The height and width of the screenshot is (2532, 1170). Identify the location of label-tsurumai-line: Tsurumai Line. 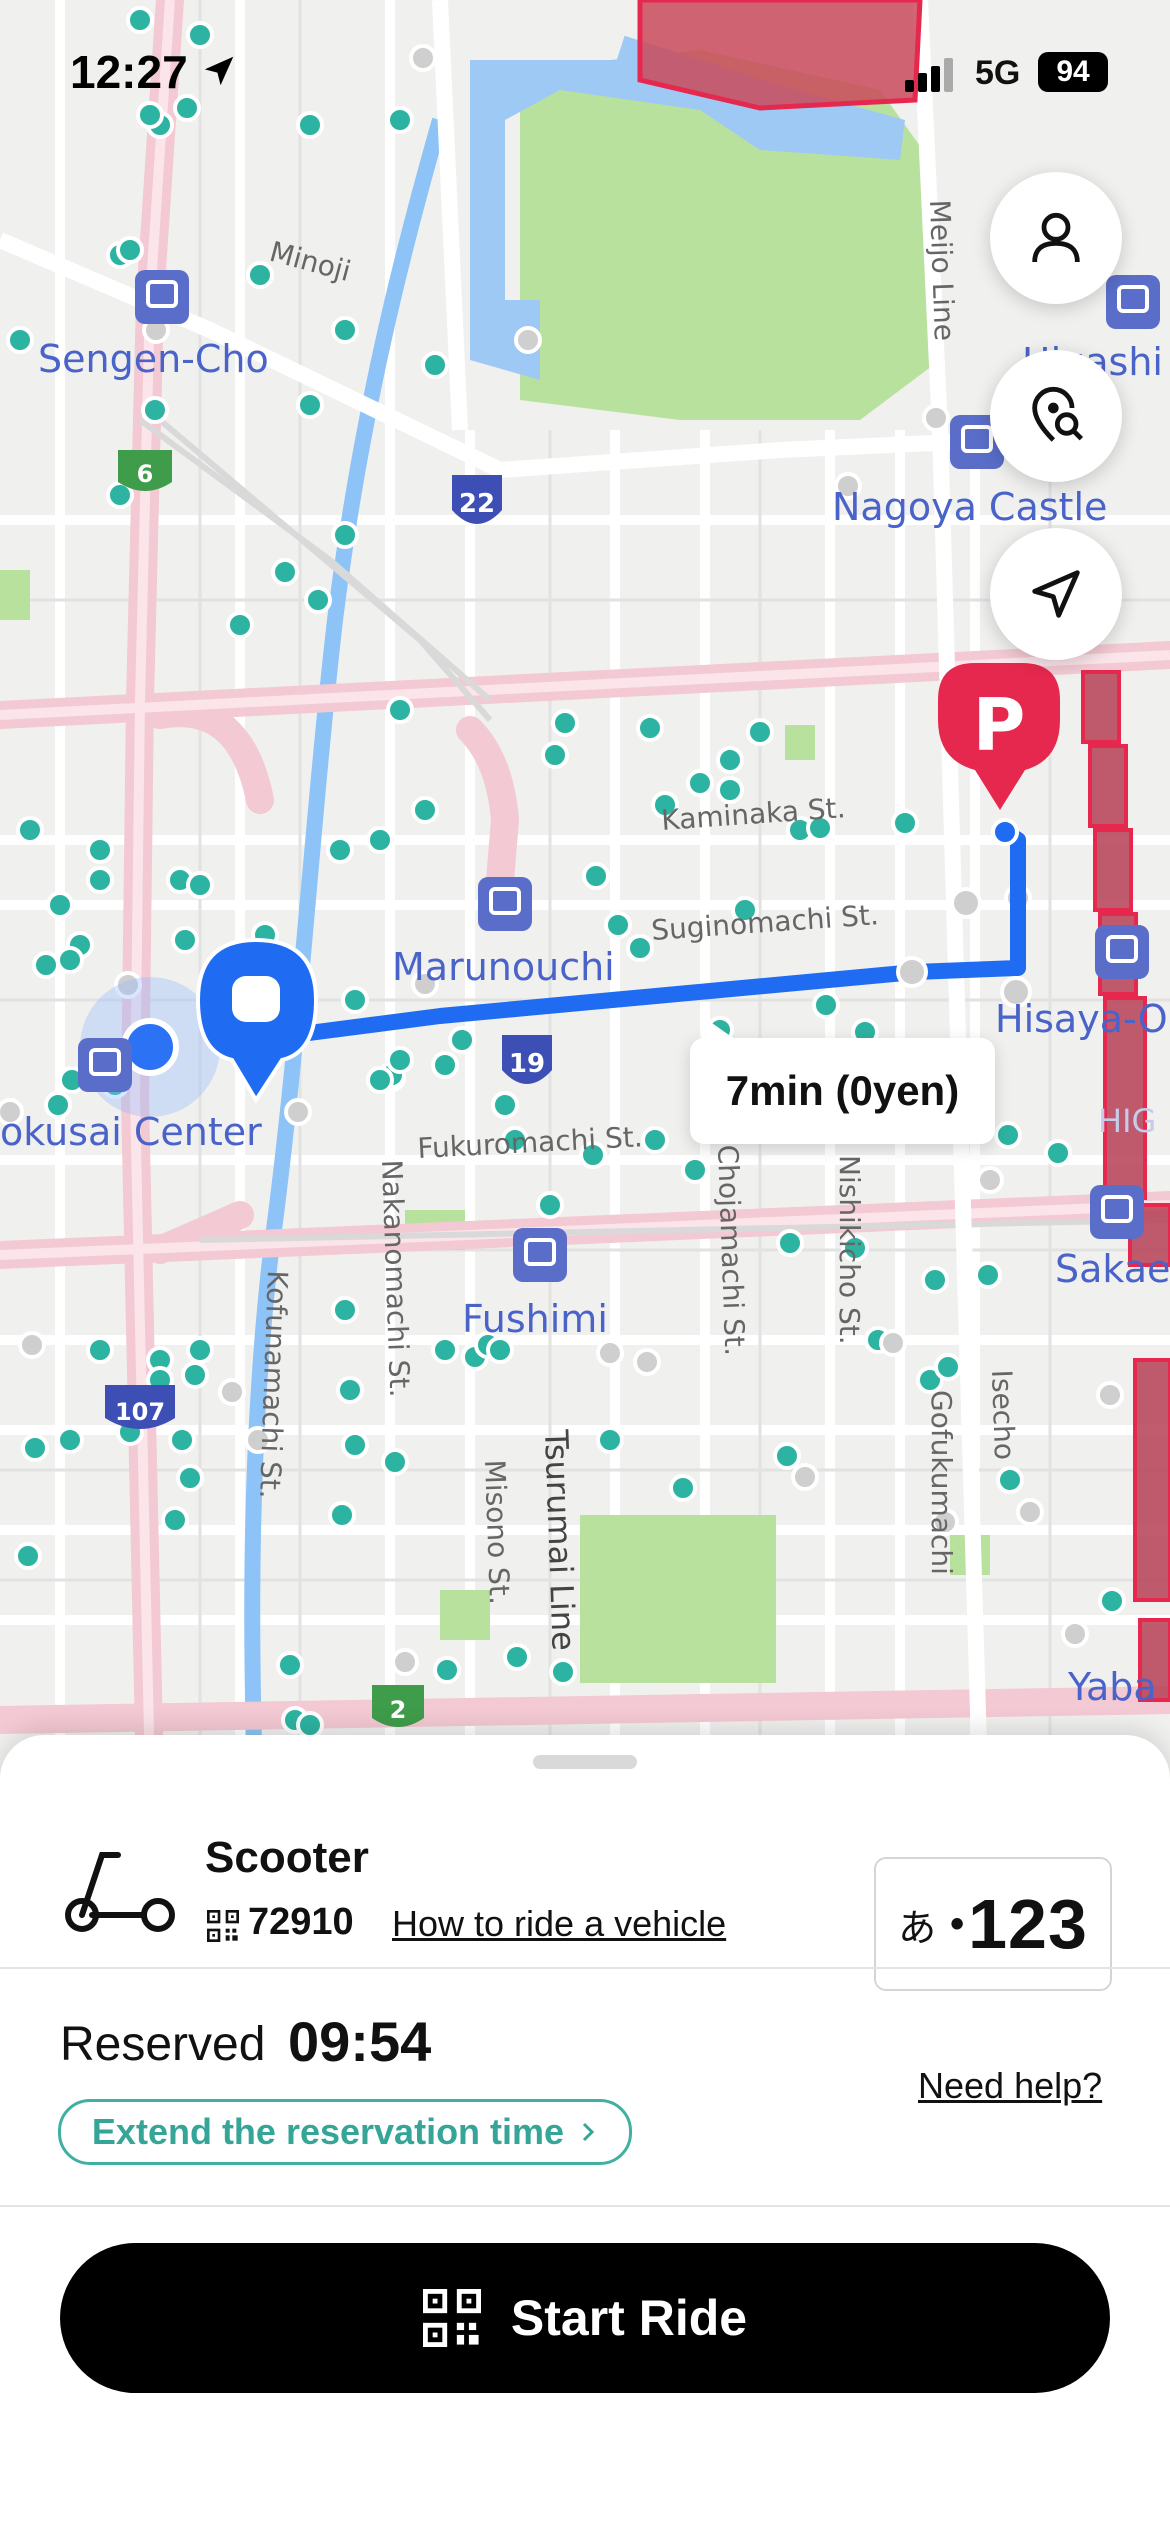
(560, 1539).